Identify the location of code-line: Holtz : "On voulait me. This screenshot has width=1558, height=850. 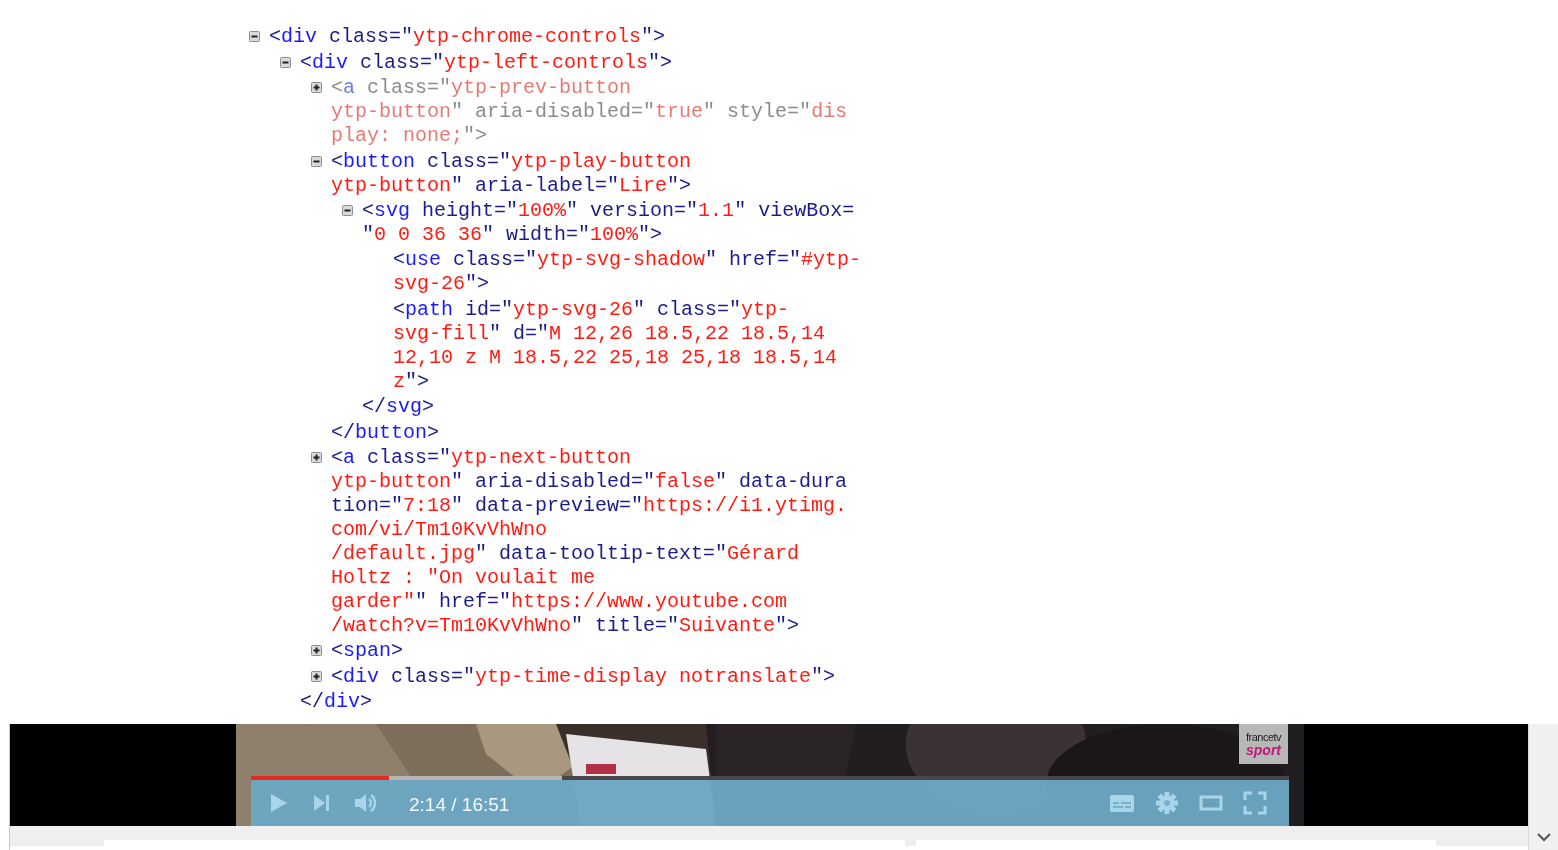
(464, 577).